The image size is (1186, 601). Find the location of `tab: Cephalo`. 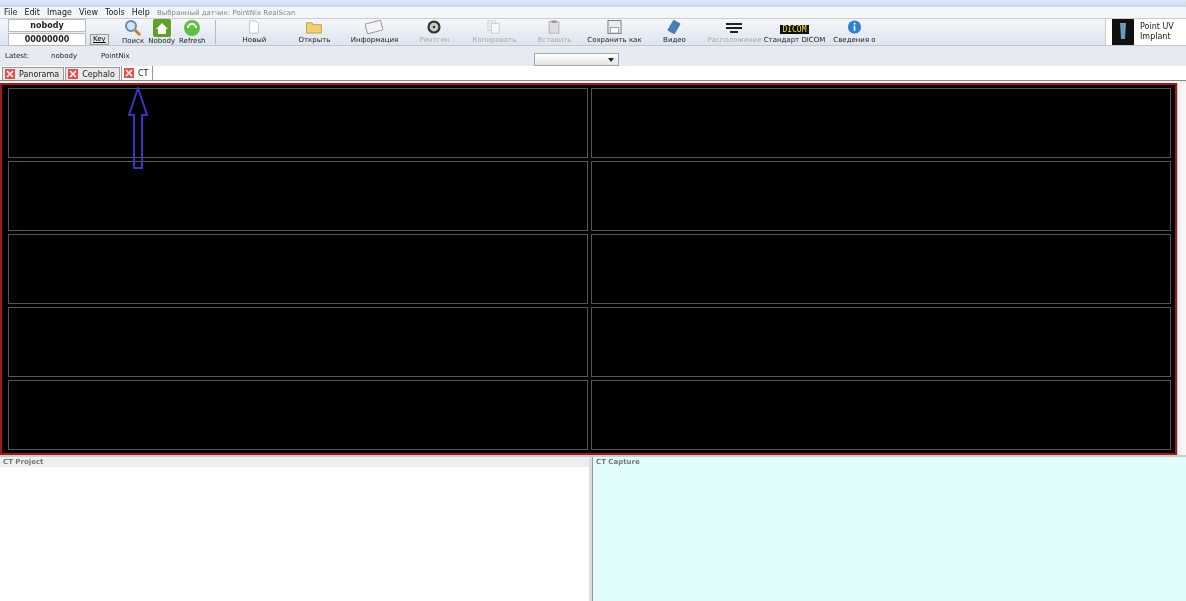

tab: Cephalo is located at coordinates (92, 73).